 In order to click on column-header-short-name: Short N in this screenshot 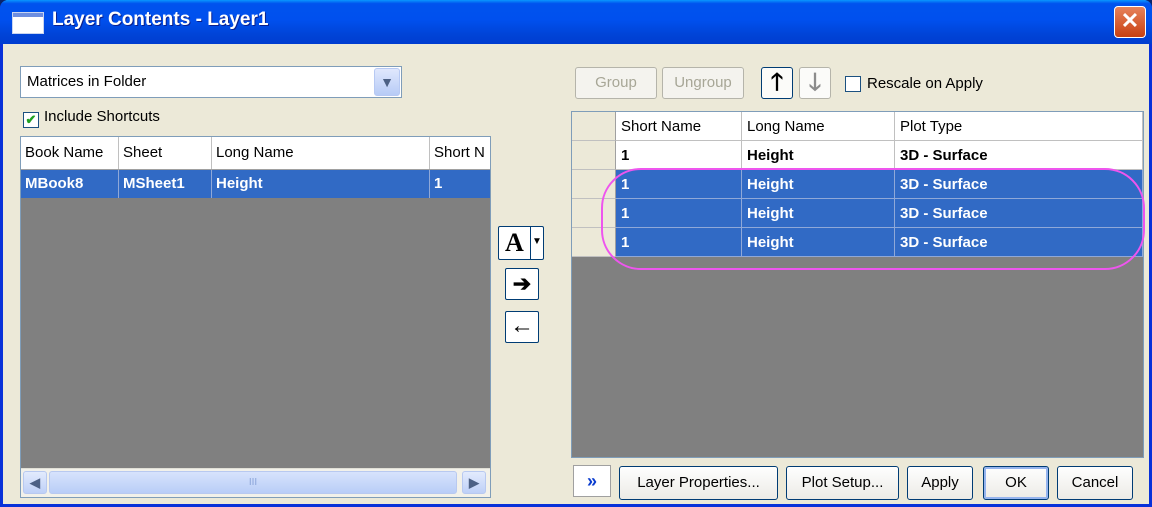, I will do `click(460, 153)`.